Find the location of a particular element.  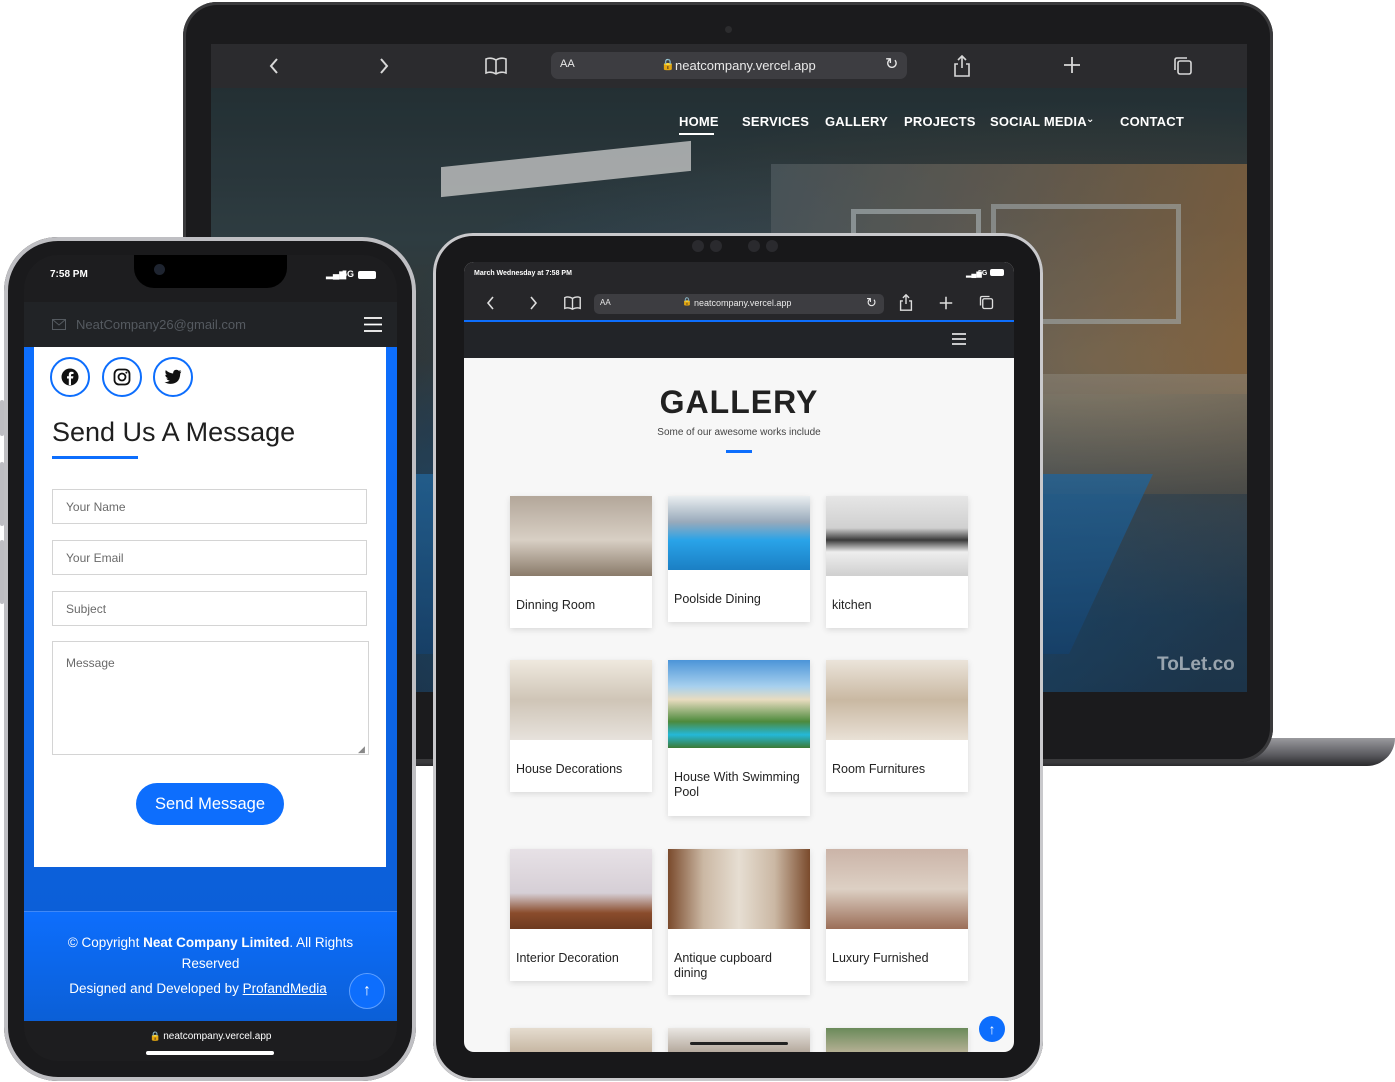

gallery-card-title: Interior Decoration is located at coordinates (567, 958).